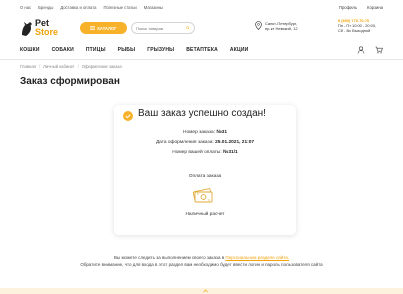  I want to click on address-line-street: пр-кт Невский, 12, so click(281, 28).